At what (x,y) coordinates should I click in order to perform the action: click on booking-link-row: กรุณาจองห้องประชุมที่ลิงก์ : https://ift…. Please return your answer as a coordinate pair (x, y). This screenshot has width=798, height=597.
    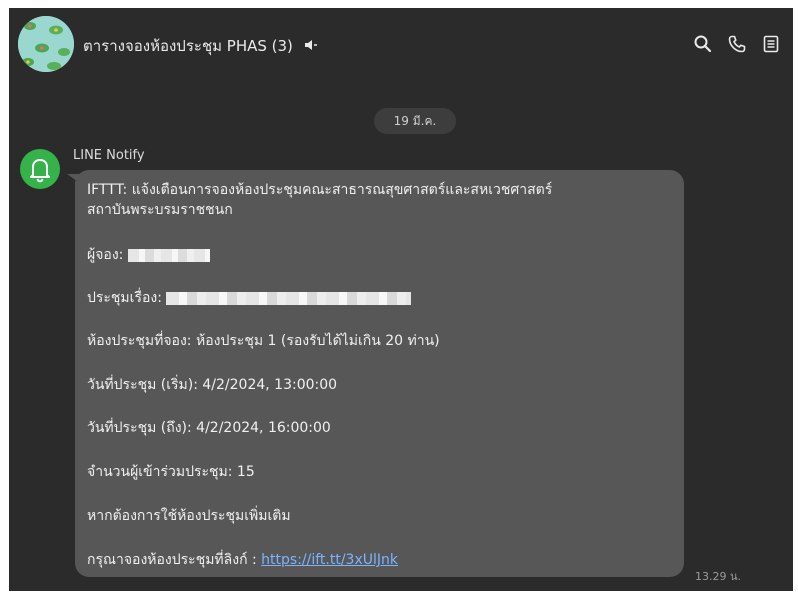
    Looking at the image, I should click on (242, 560).